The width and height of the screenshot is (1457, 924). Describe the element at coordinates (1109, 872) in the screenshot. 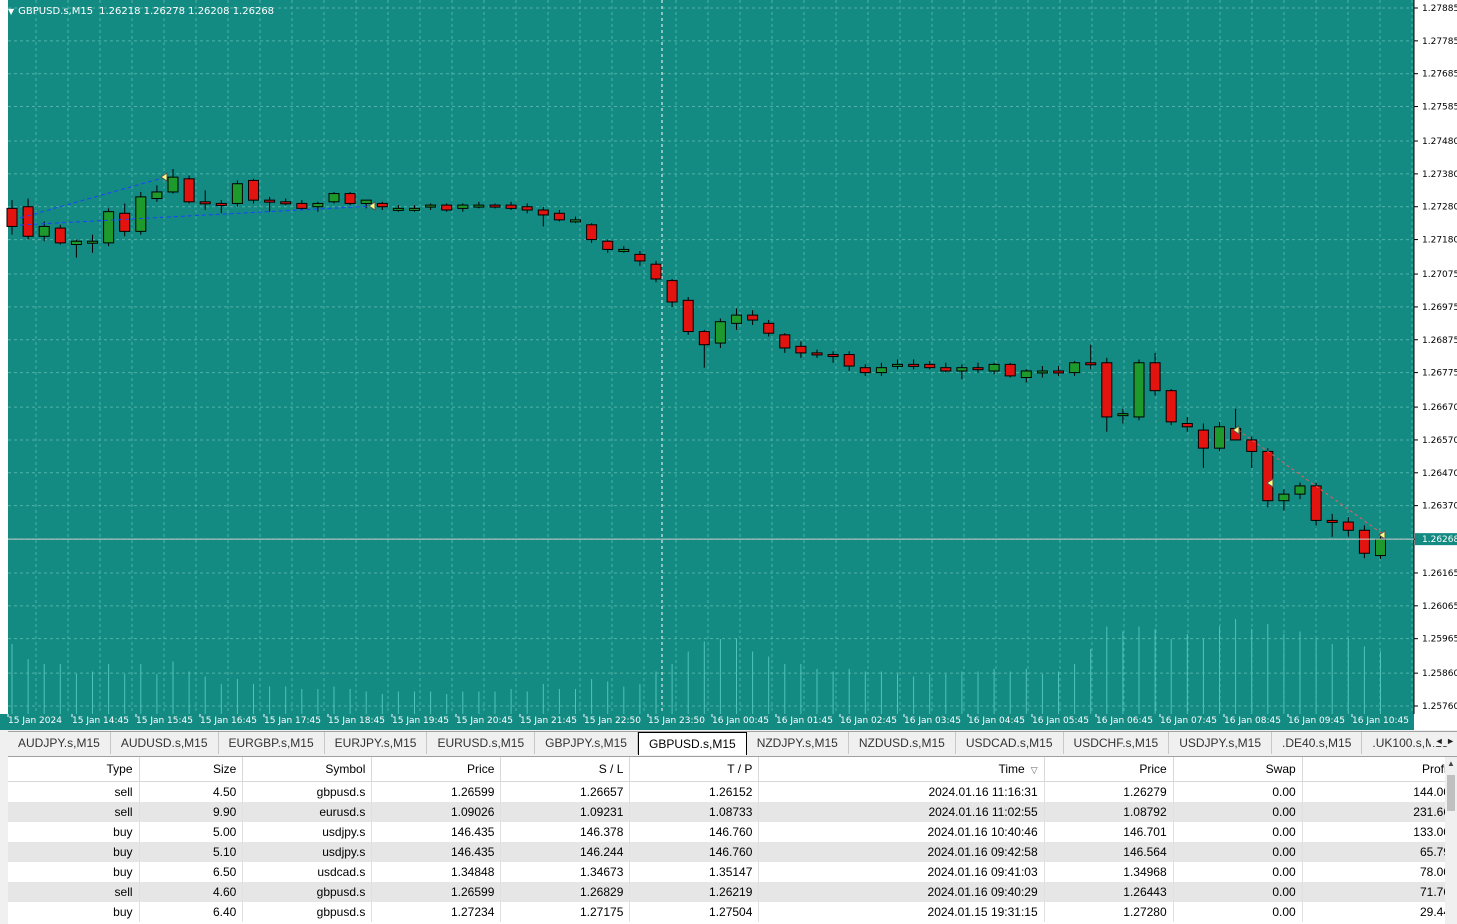

I see `table-cell: 1.34968` at that location.